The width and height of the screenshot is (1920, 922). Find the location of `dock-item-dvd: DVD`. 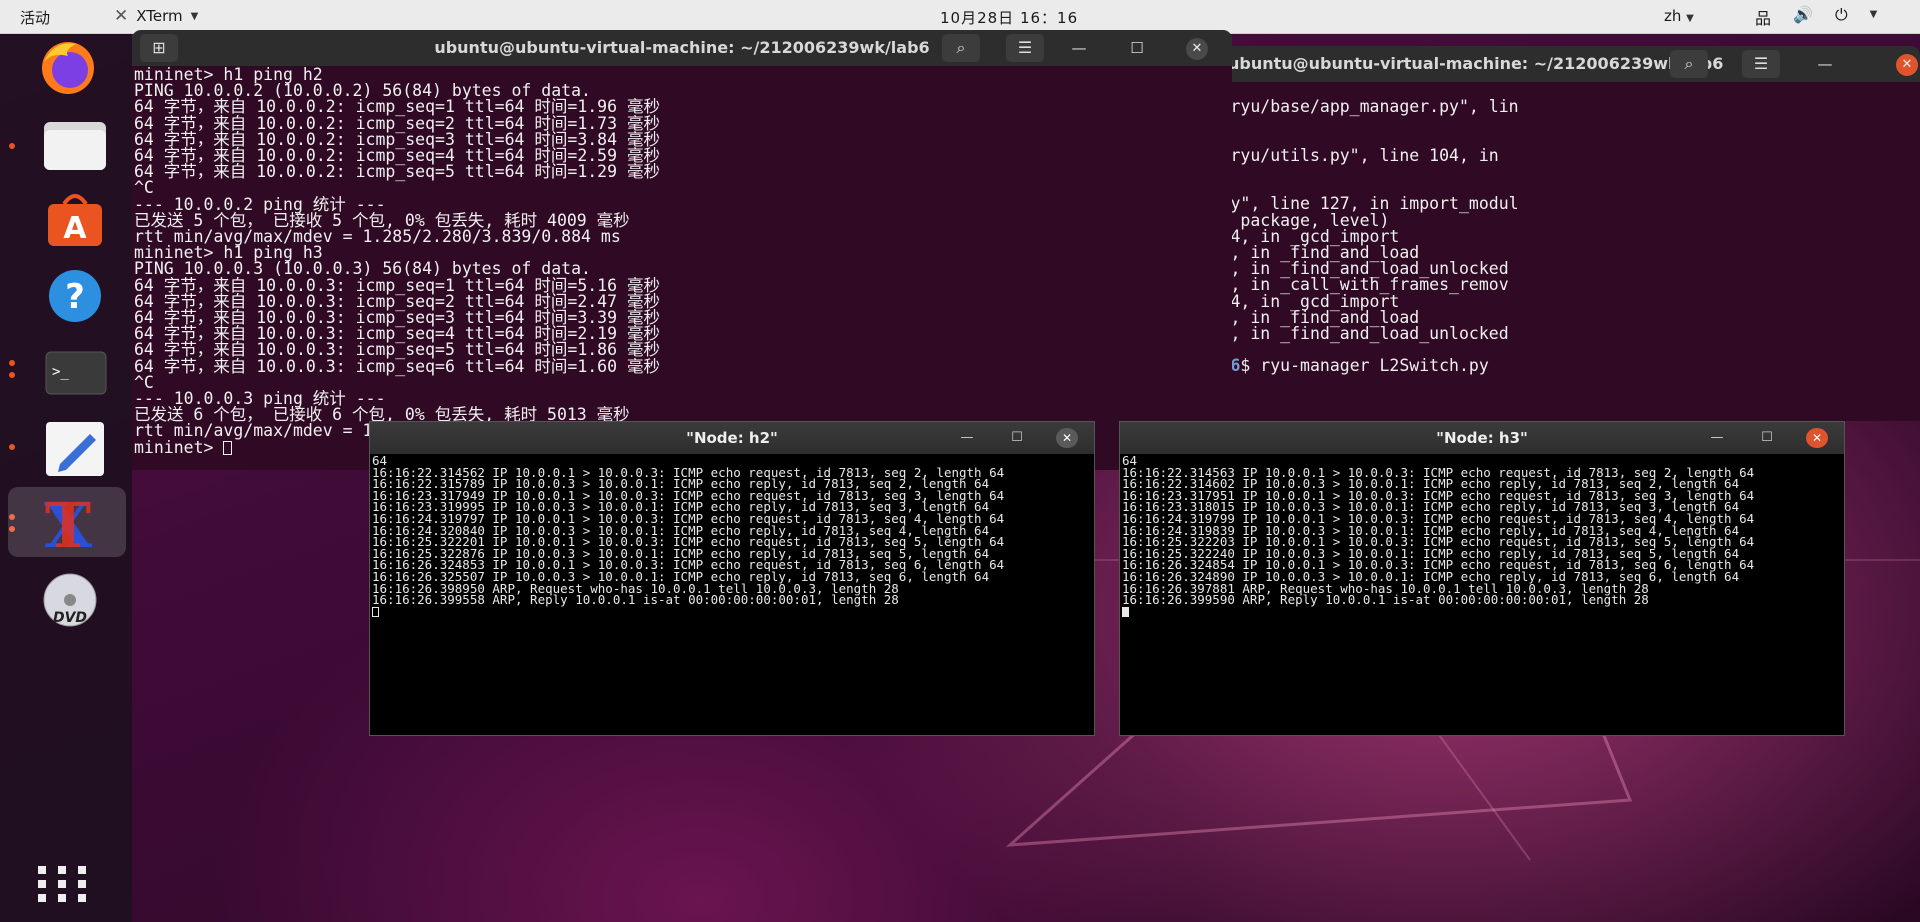

dock-item-dvd: DVD is located at coordinates (66, 600).